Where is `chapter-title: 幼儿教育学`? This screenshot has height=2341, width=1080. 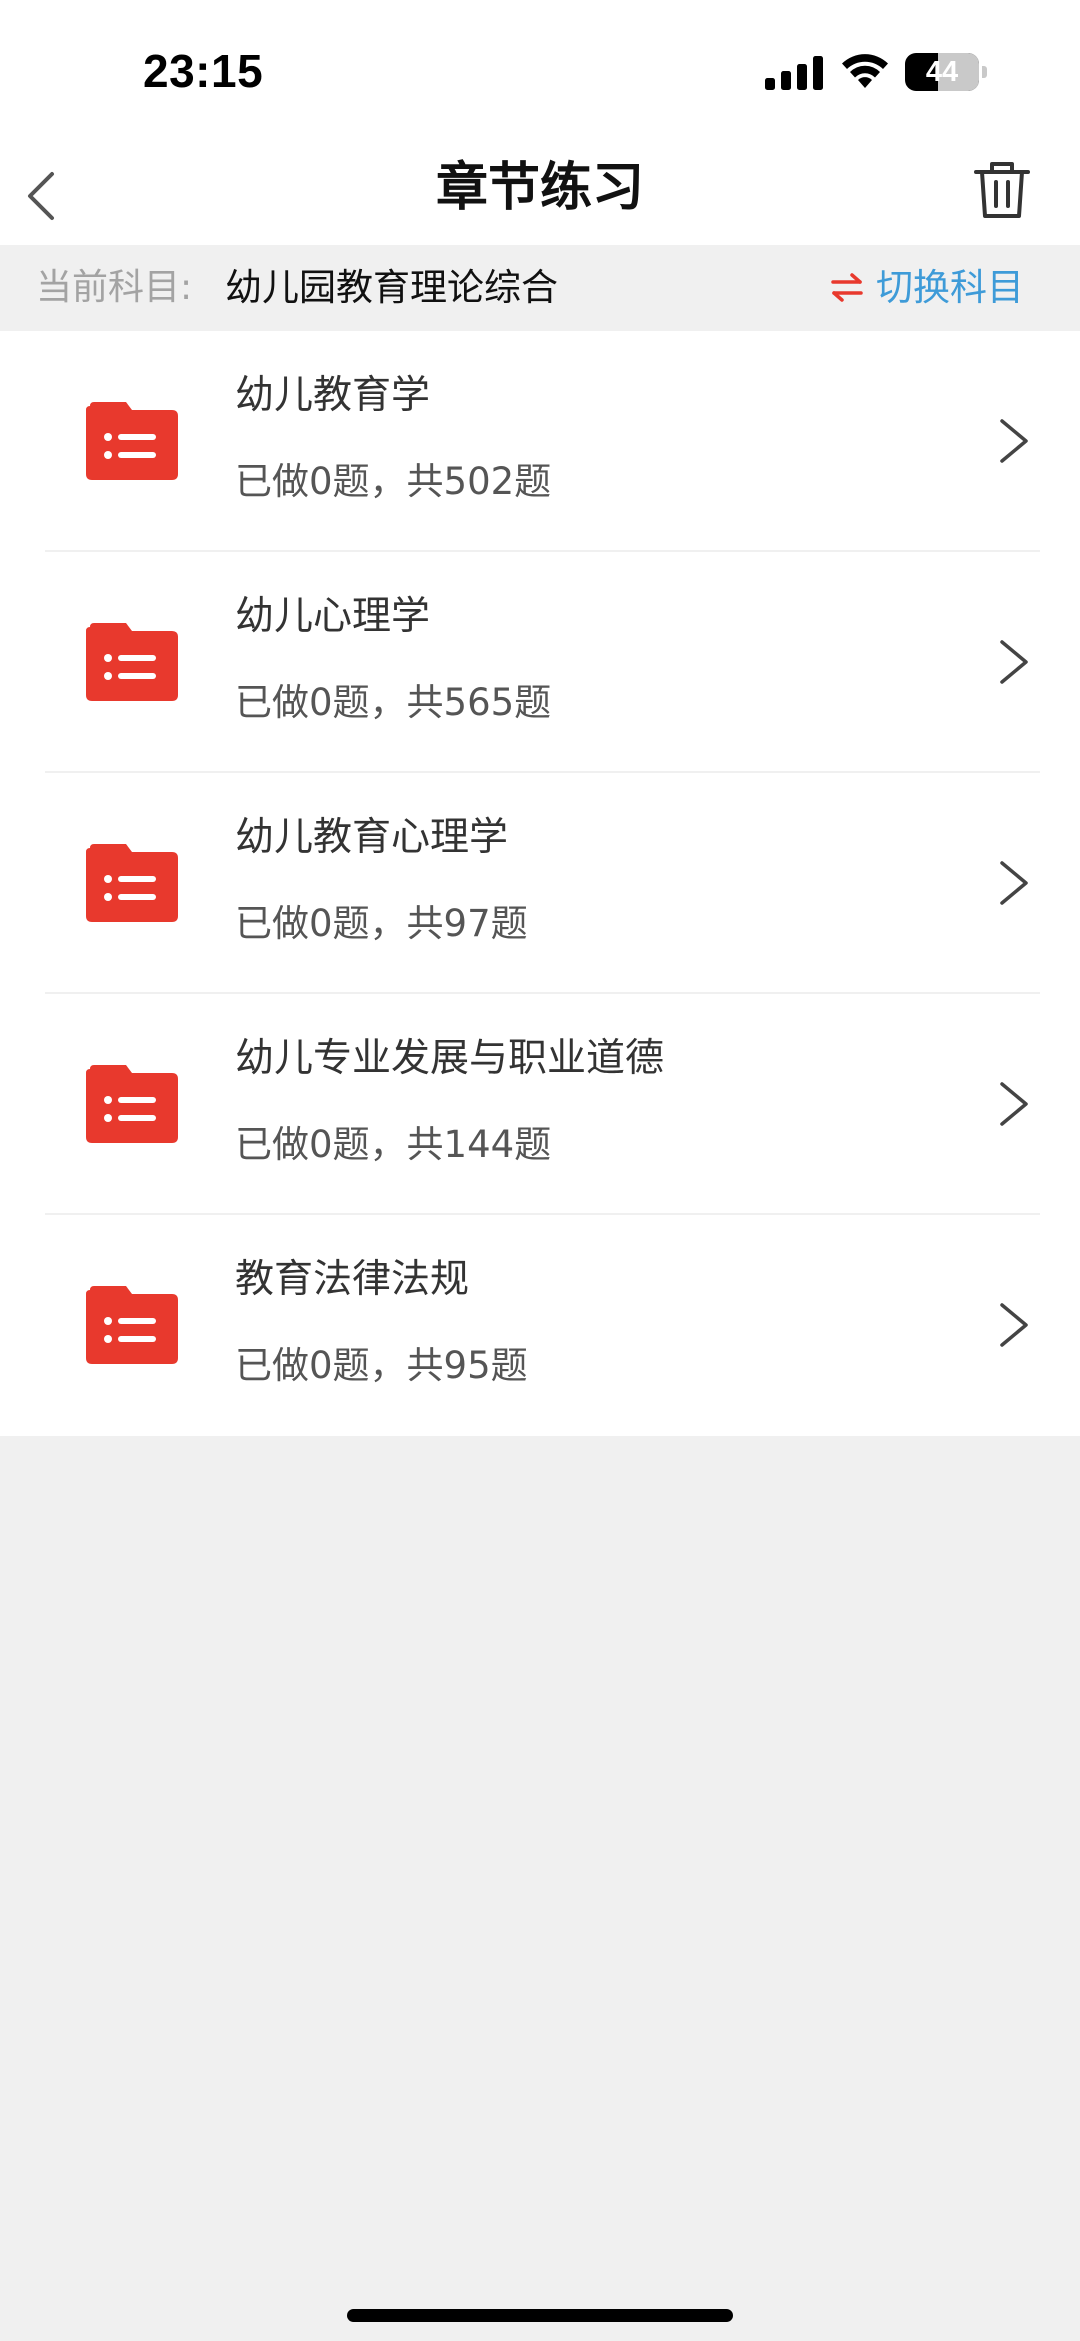 chapter-title: 幼儿教育学 is located at coordinates (333, 395).